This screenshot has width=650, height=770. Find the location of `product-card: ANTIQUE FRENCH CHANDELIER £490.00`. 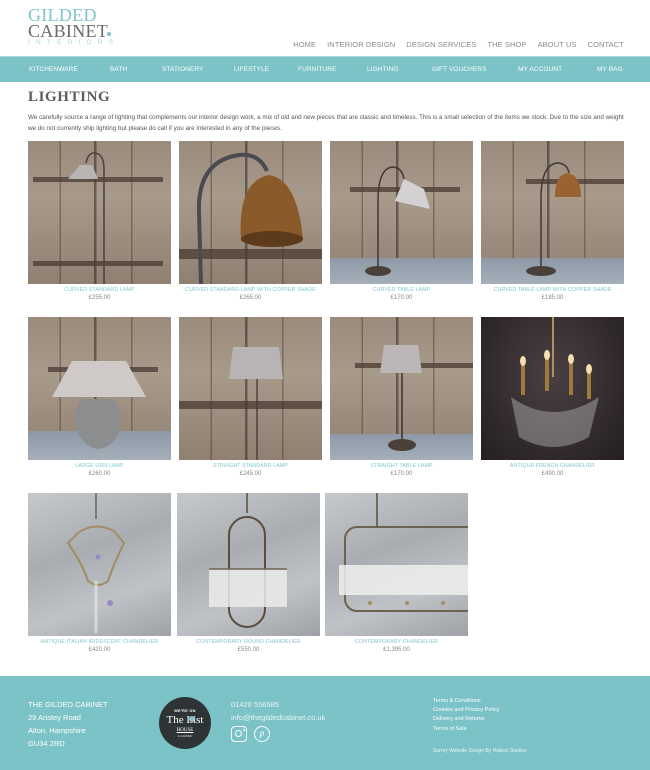

product-card: ANTIQUE FRENCH CHANDELIER £490.00 is located at coordinates (552, 397).